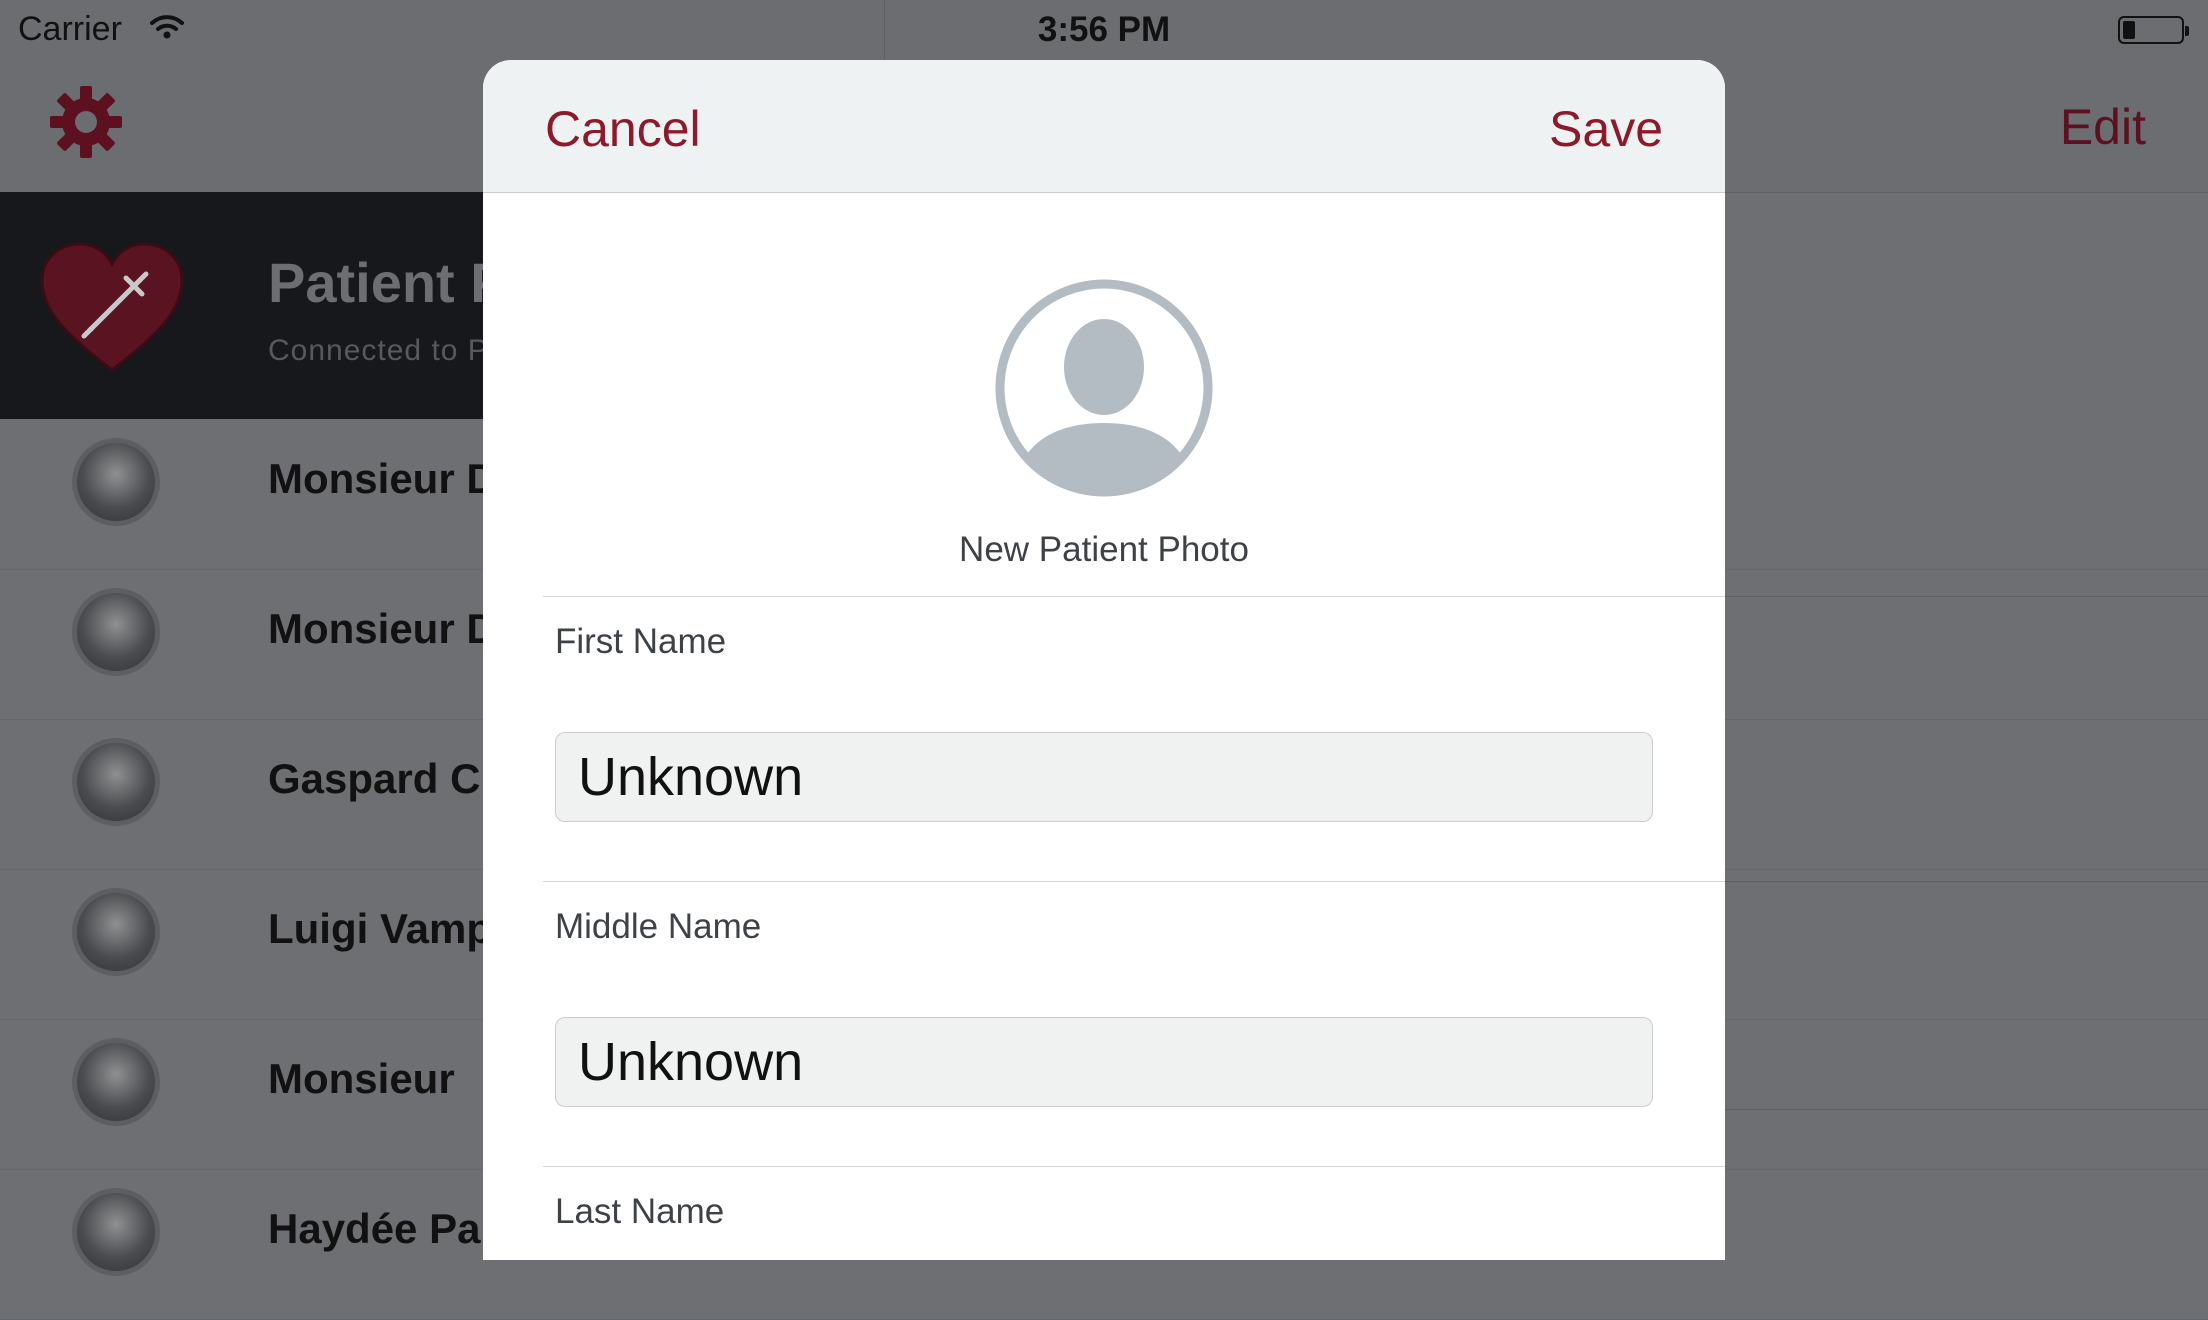 The image size is (2208, 1320). Describe the element at coordinates (374, 778) in the screenshot. I see `patient-name: Gaspard C` at that location.